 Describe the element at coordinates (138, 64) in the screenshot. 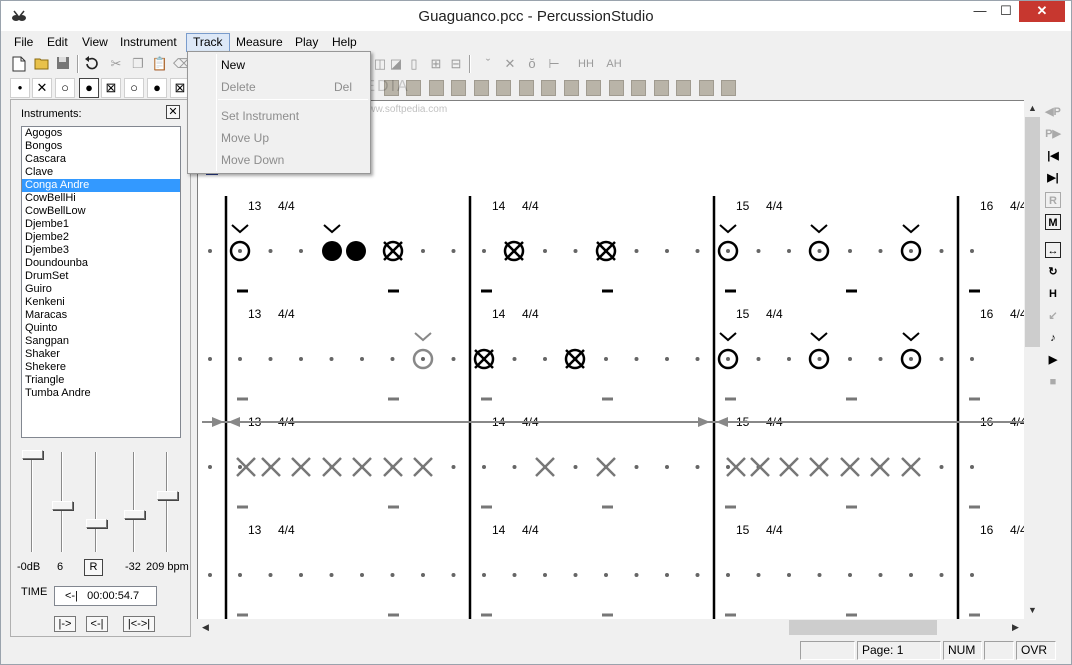

I see `copy-icon: ❐` at that location.